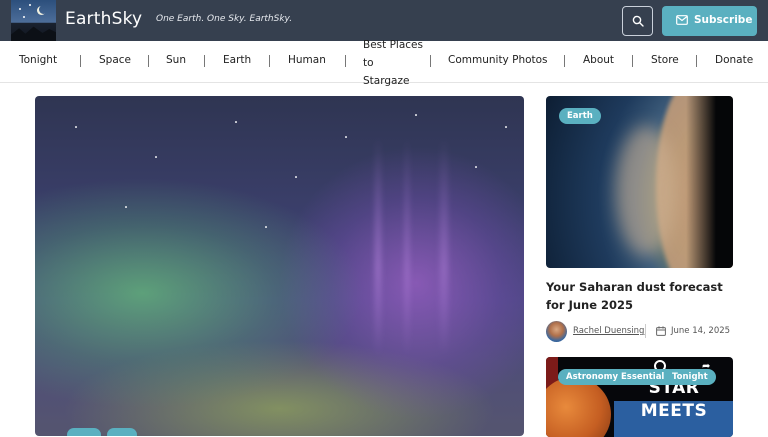 Image resolution: width=768 pixels, height=437 pixels. Describe the element at coordinates (682, 20) in the screenshot. I see `mail-icon` at that location.